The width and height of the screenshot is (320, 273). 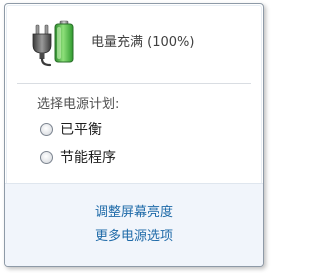 What do you see at coordinates (134, 210) in the screenshot?
I see `adjust-brightness-link: 调整屏幕亮度` at bounding box center [134, 210].